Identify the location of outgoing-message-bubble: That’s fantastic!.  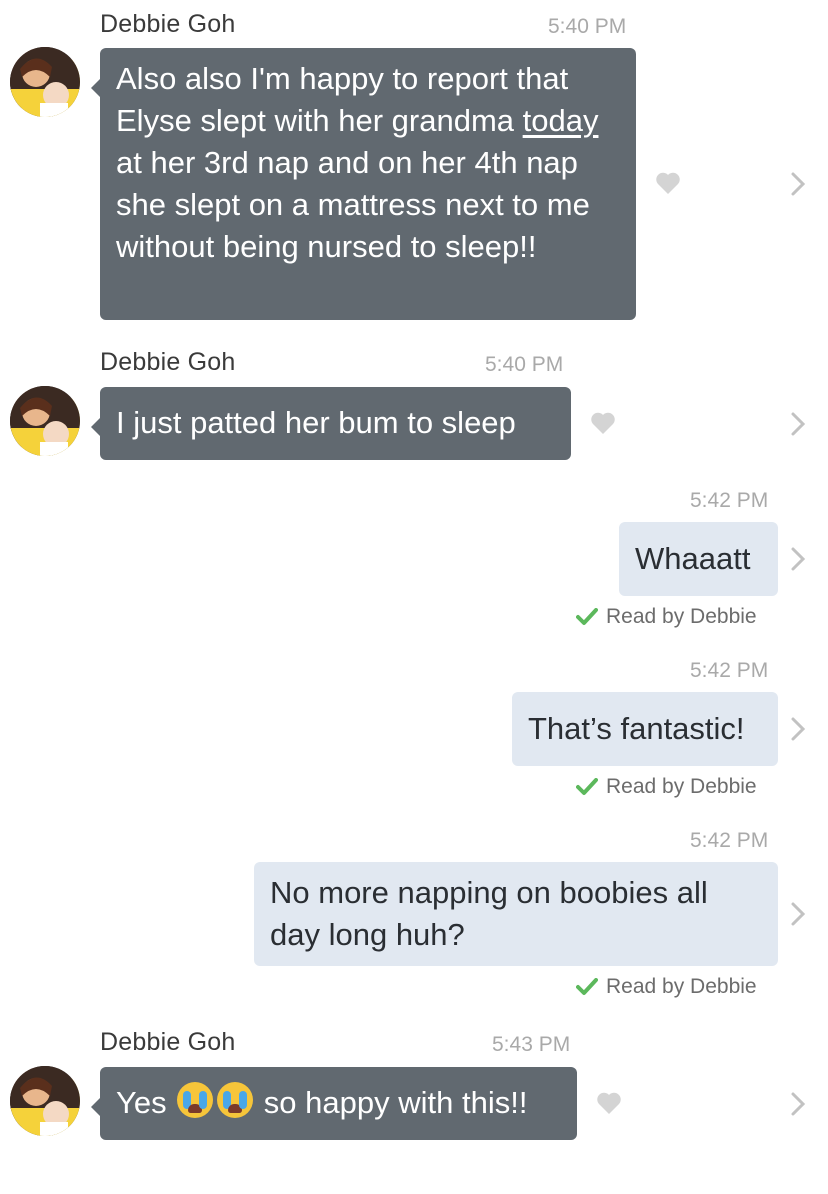
(645, 729).